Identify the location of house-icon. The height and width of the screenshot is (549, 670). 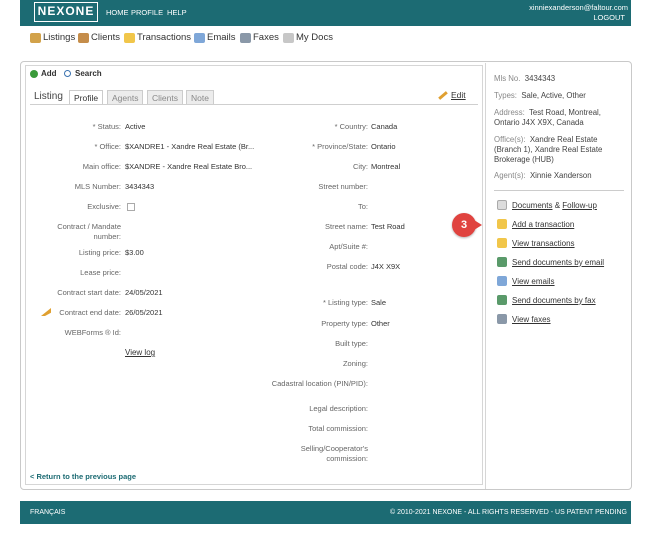
(35, 37).